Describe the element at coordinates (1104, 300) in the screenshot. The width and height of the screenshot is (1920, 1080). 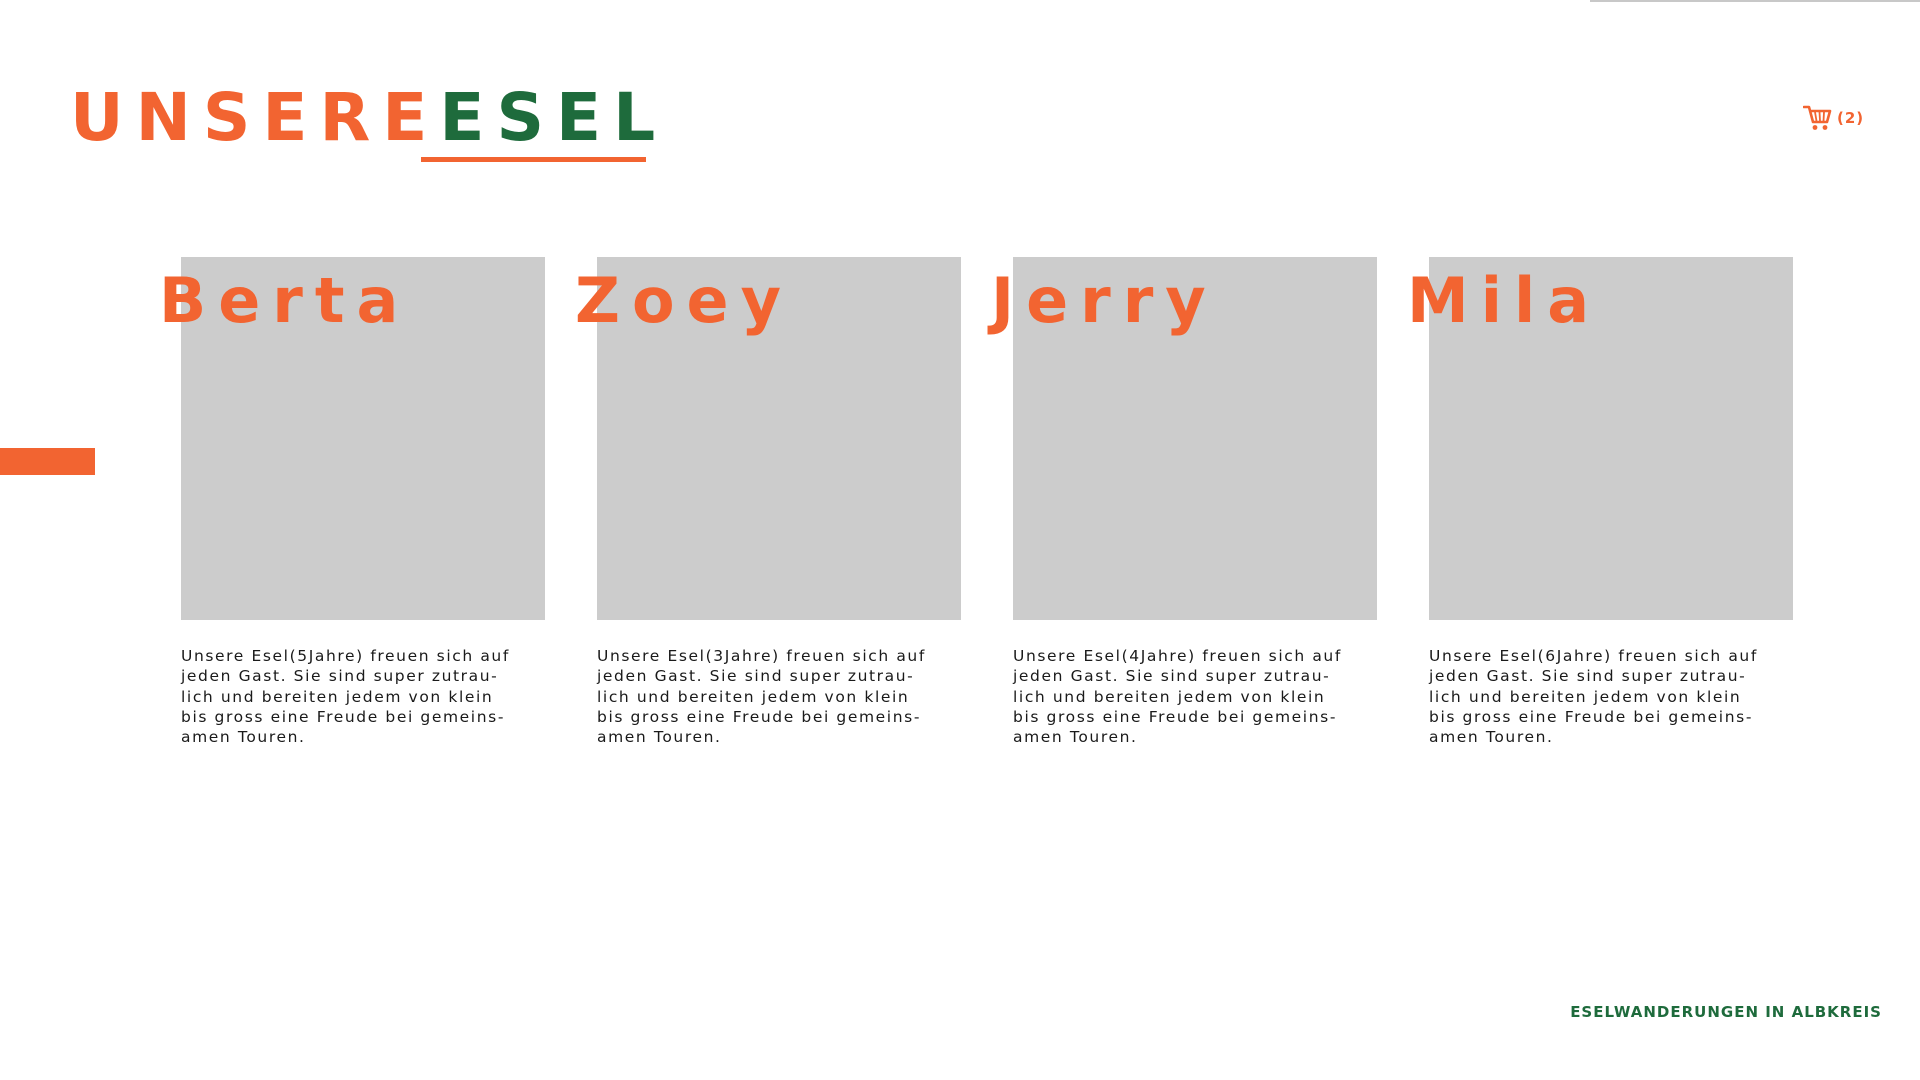
I see `donkey-name: Jerry` at that location.